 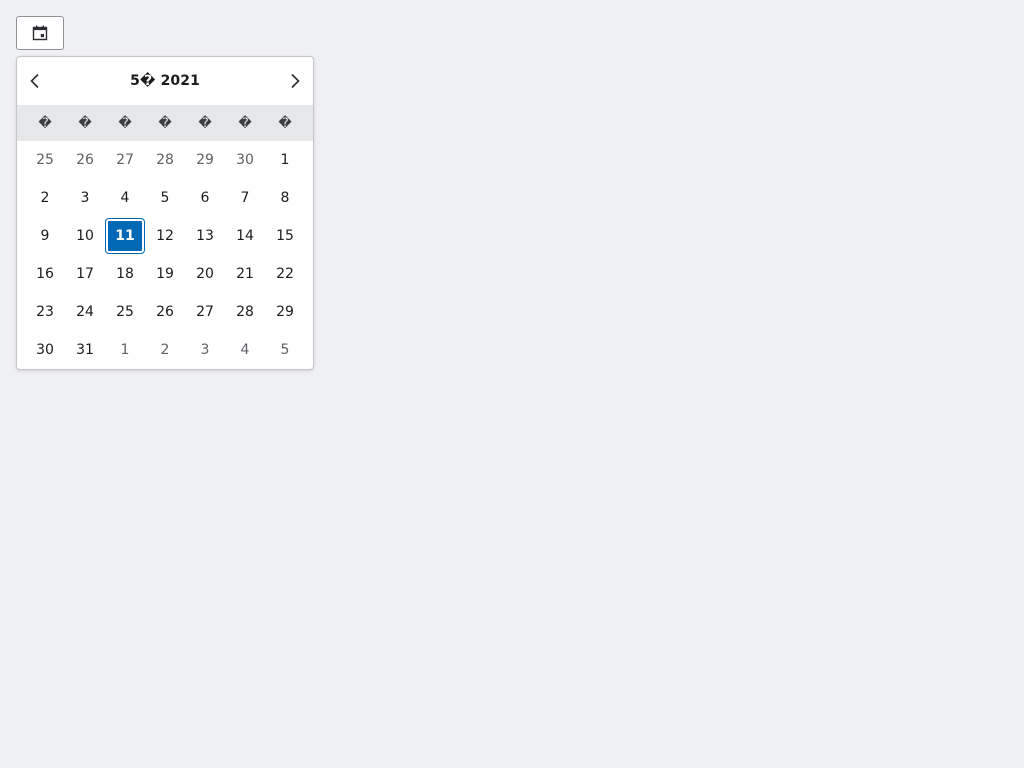 I want to click on day-number: 9, so click(x=45, y=236).